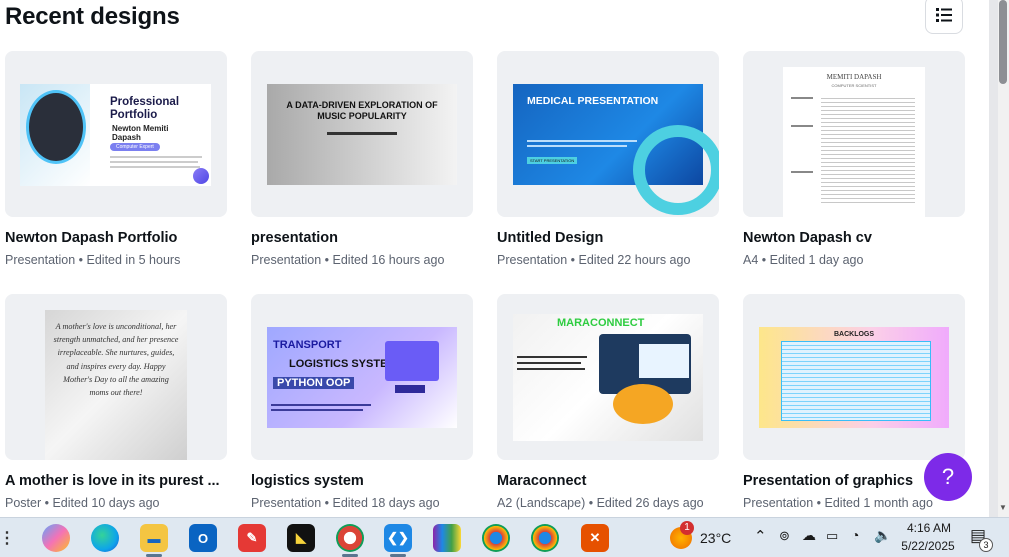 This screenshot has width=1009, height=557. Describe the element at coordinates (485, 18) in the screenshot. I see `recent-designs-header: Recent designs` at that location.